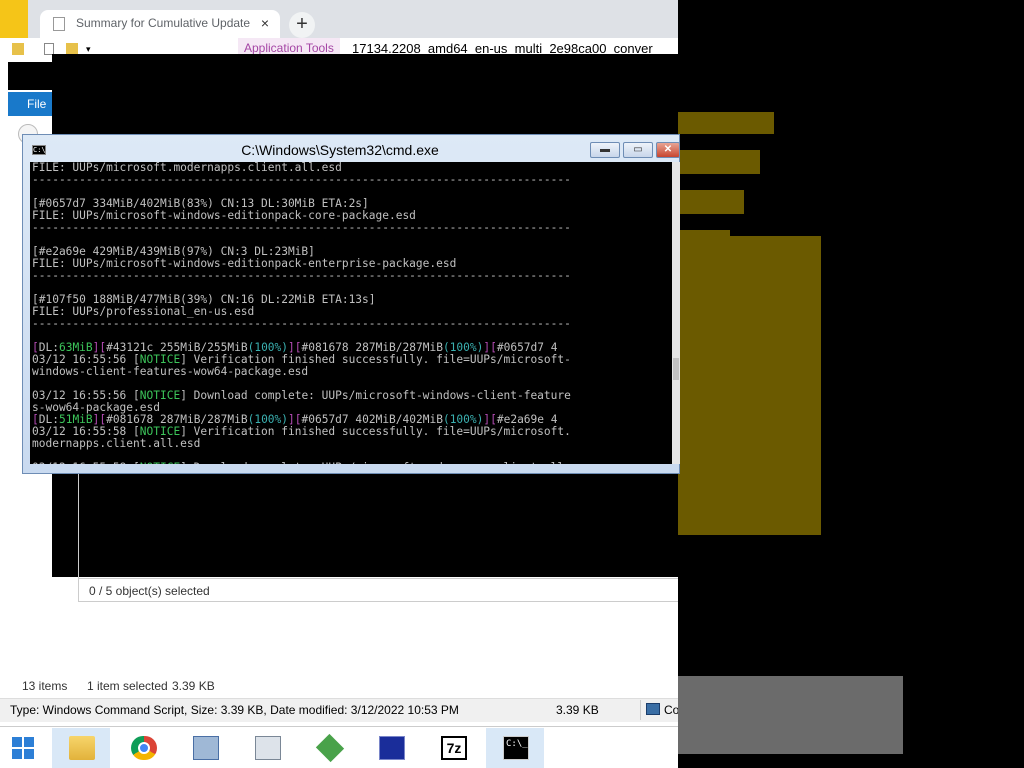 This screenshot has height=768, width=1024. I want to click on command-prompt-icon: C:\_, so click(516, 748).